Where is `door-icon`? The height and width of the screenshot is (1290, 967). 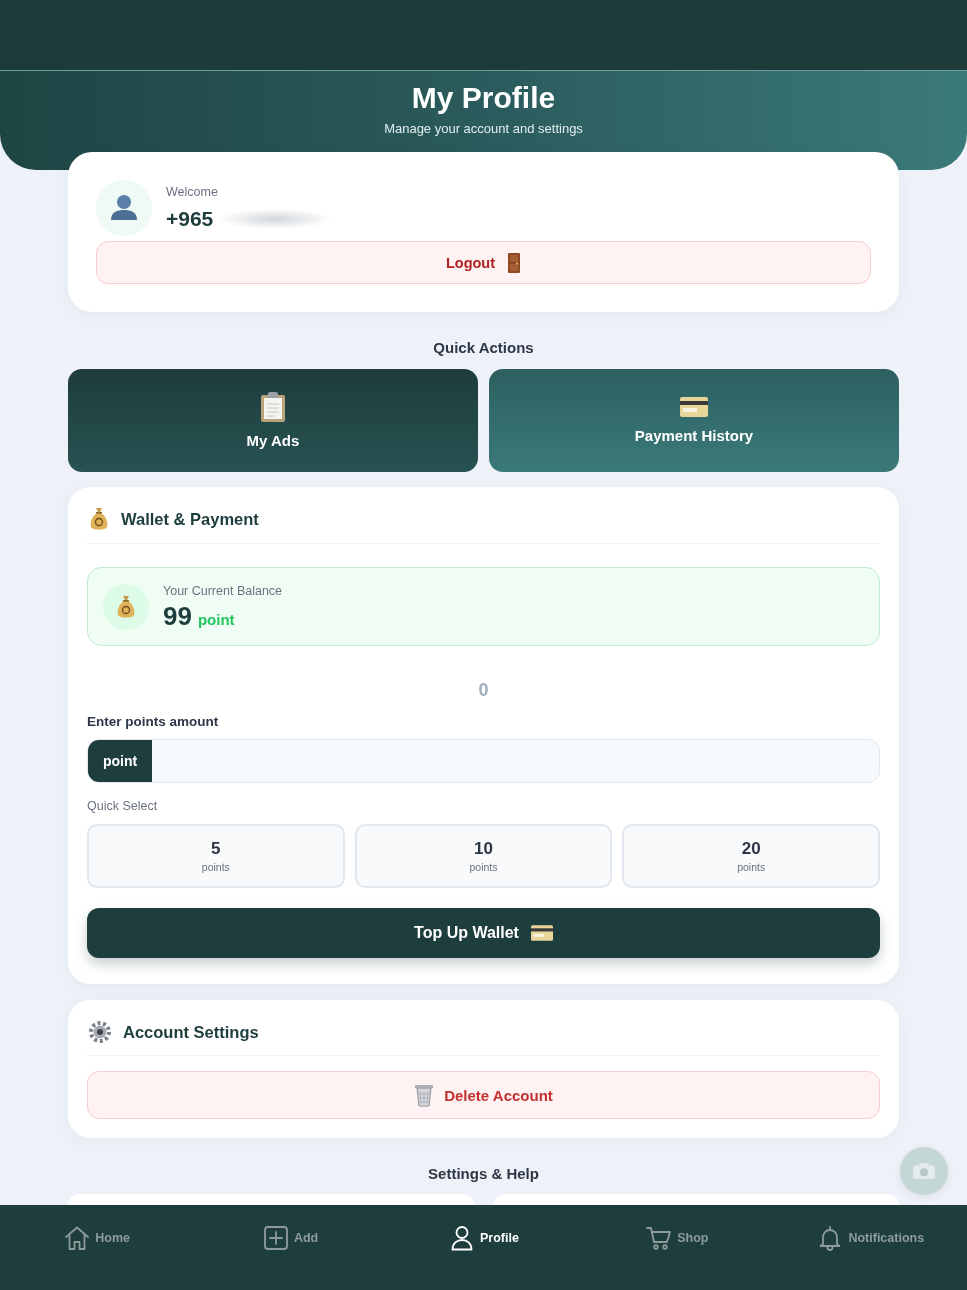
door-icon is located at coordinates (514, 262).